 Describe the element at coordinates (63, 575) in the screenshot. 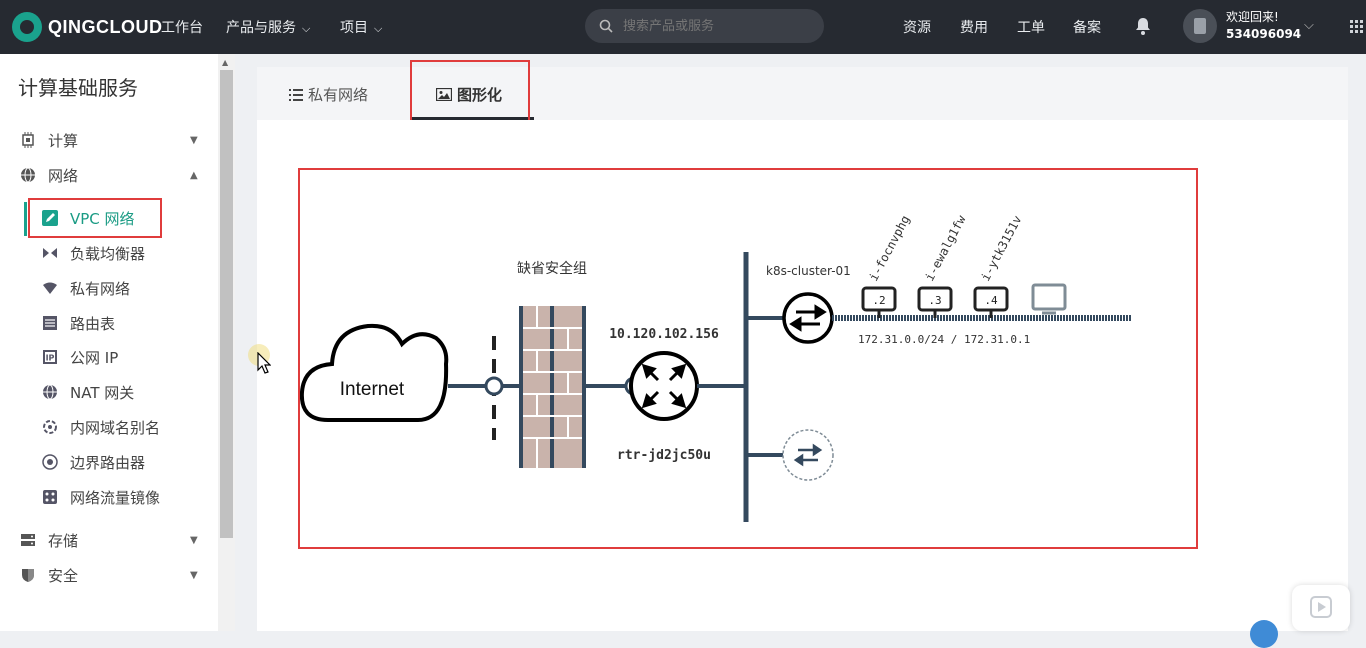

I see `sidebar-group-label: 安全` at that location.